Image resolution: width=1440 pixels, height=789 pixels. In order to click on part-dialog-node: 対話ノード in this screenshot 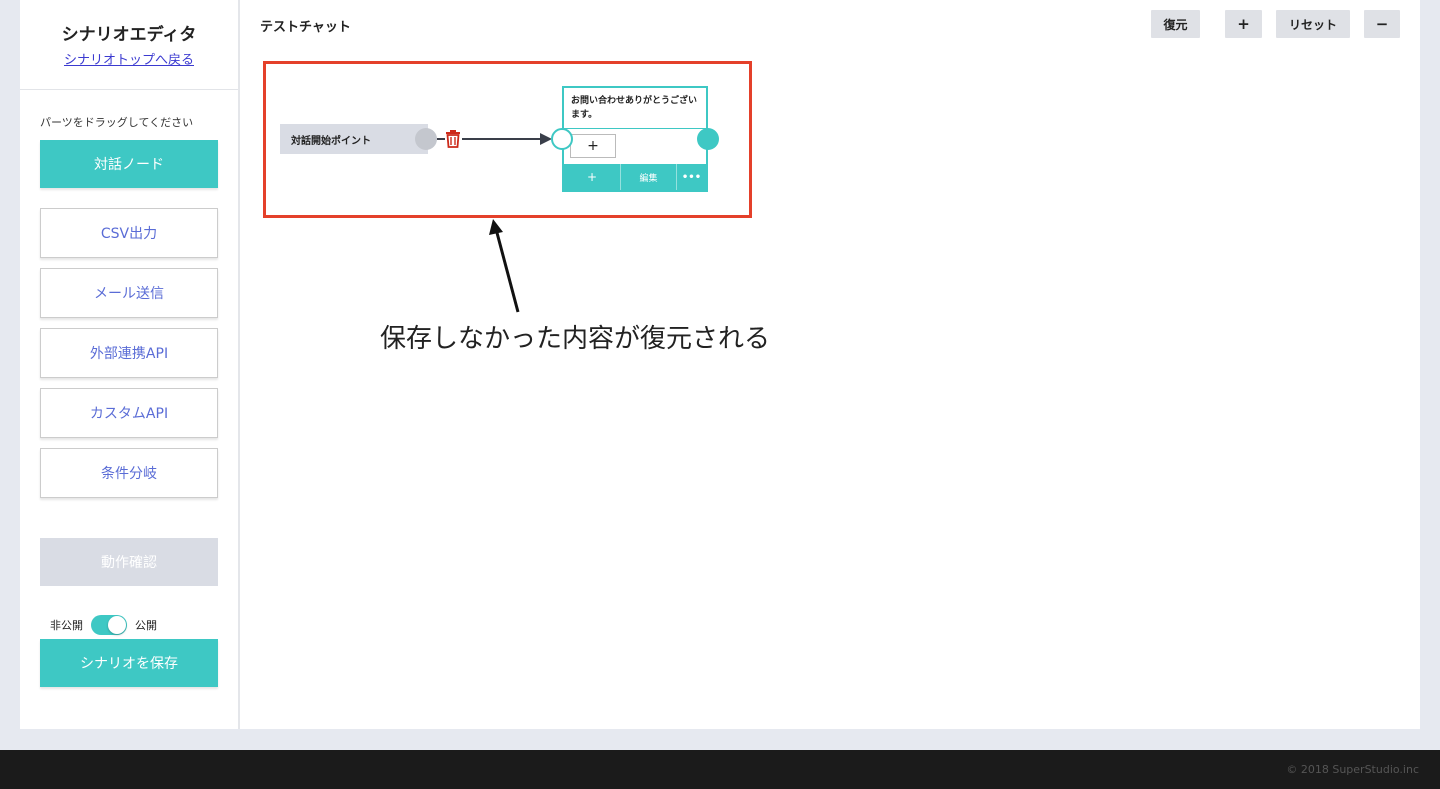, I will do `click(129, 164)`.